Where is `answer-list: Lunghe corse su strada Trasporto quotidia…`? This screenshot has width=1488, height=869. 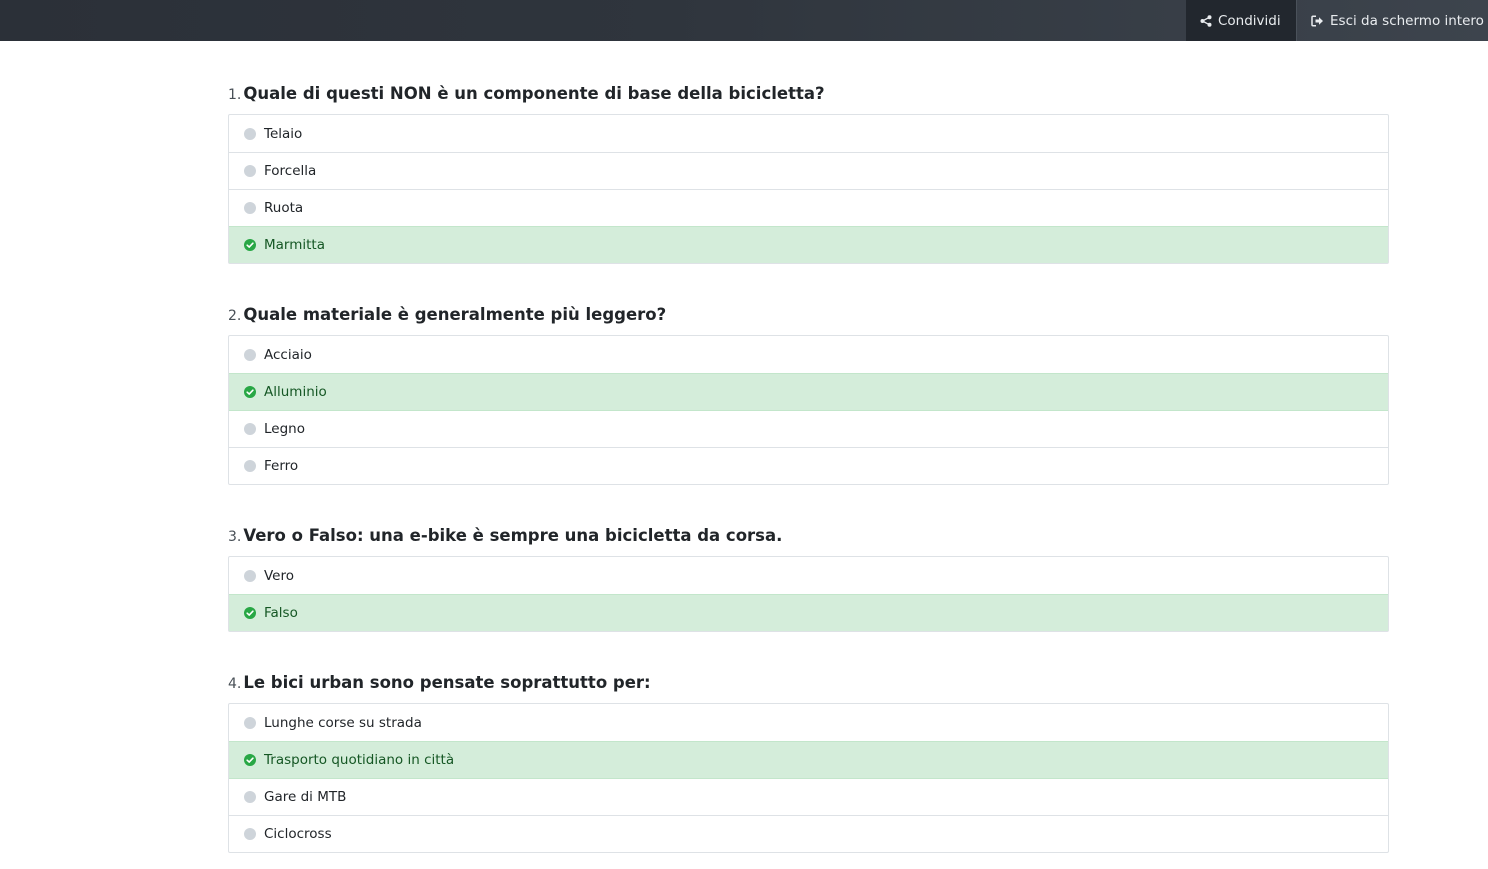 answer-list: Lunghe corse su strada Trasporto quotidia… is located at coordinates (808, 778).